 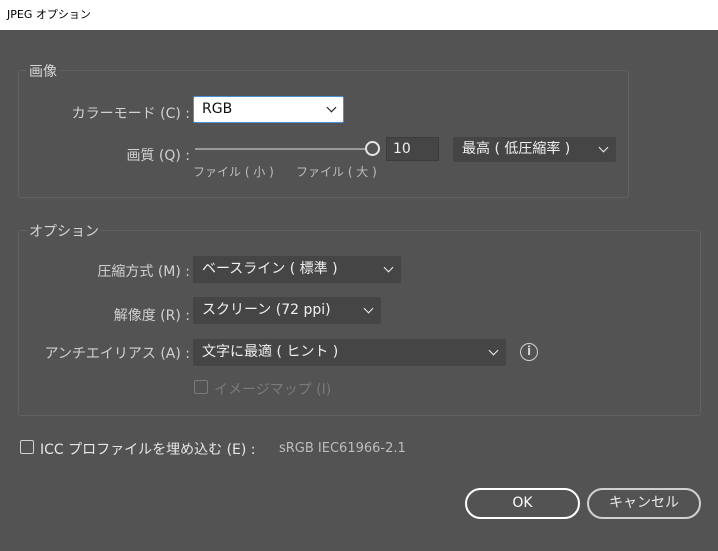 What do you see at coordinates (270, 352) in the screenshot?
I see `antialias-value: 文字に最適 ( ヒント )` at bounding box center [270, 352].